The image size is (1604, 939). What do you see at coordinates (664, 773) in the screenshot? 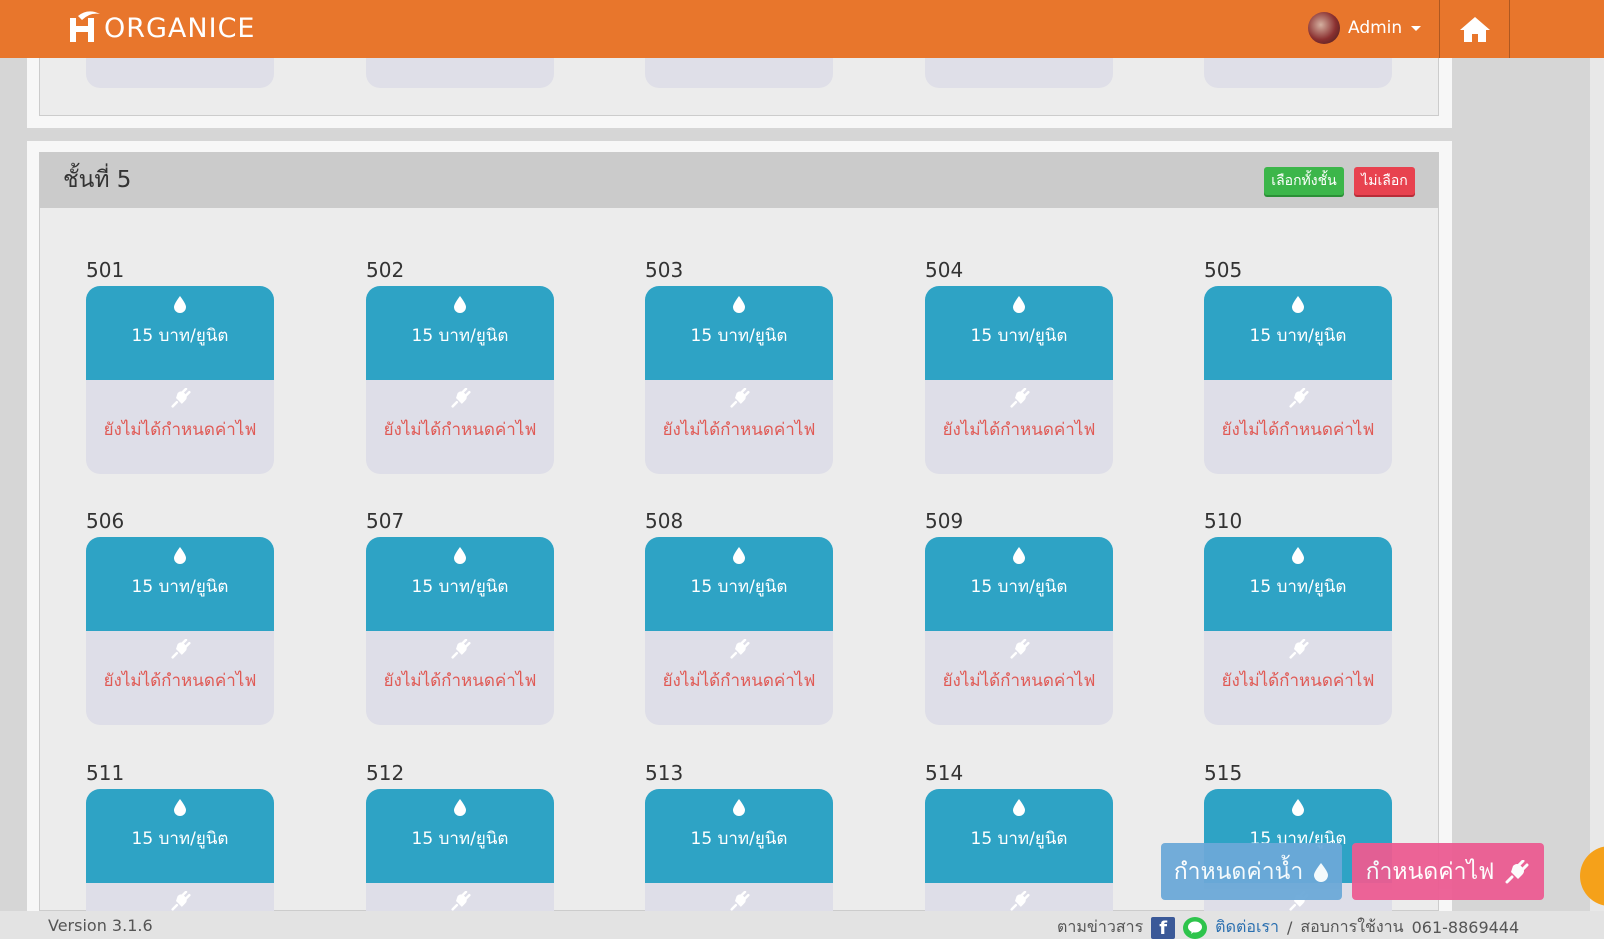
I see `room-number: 513` at bounding box center [664, 773].